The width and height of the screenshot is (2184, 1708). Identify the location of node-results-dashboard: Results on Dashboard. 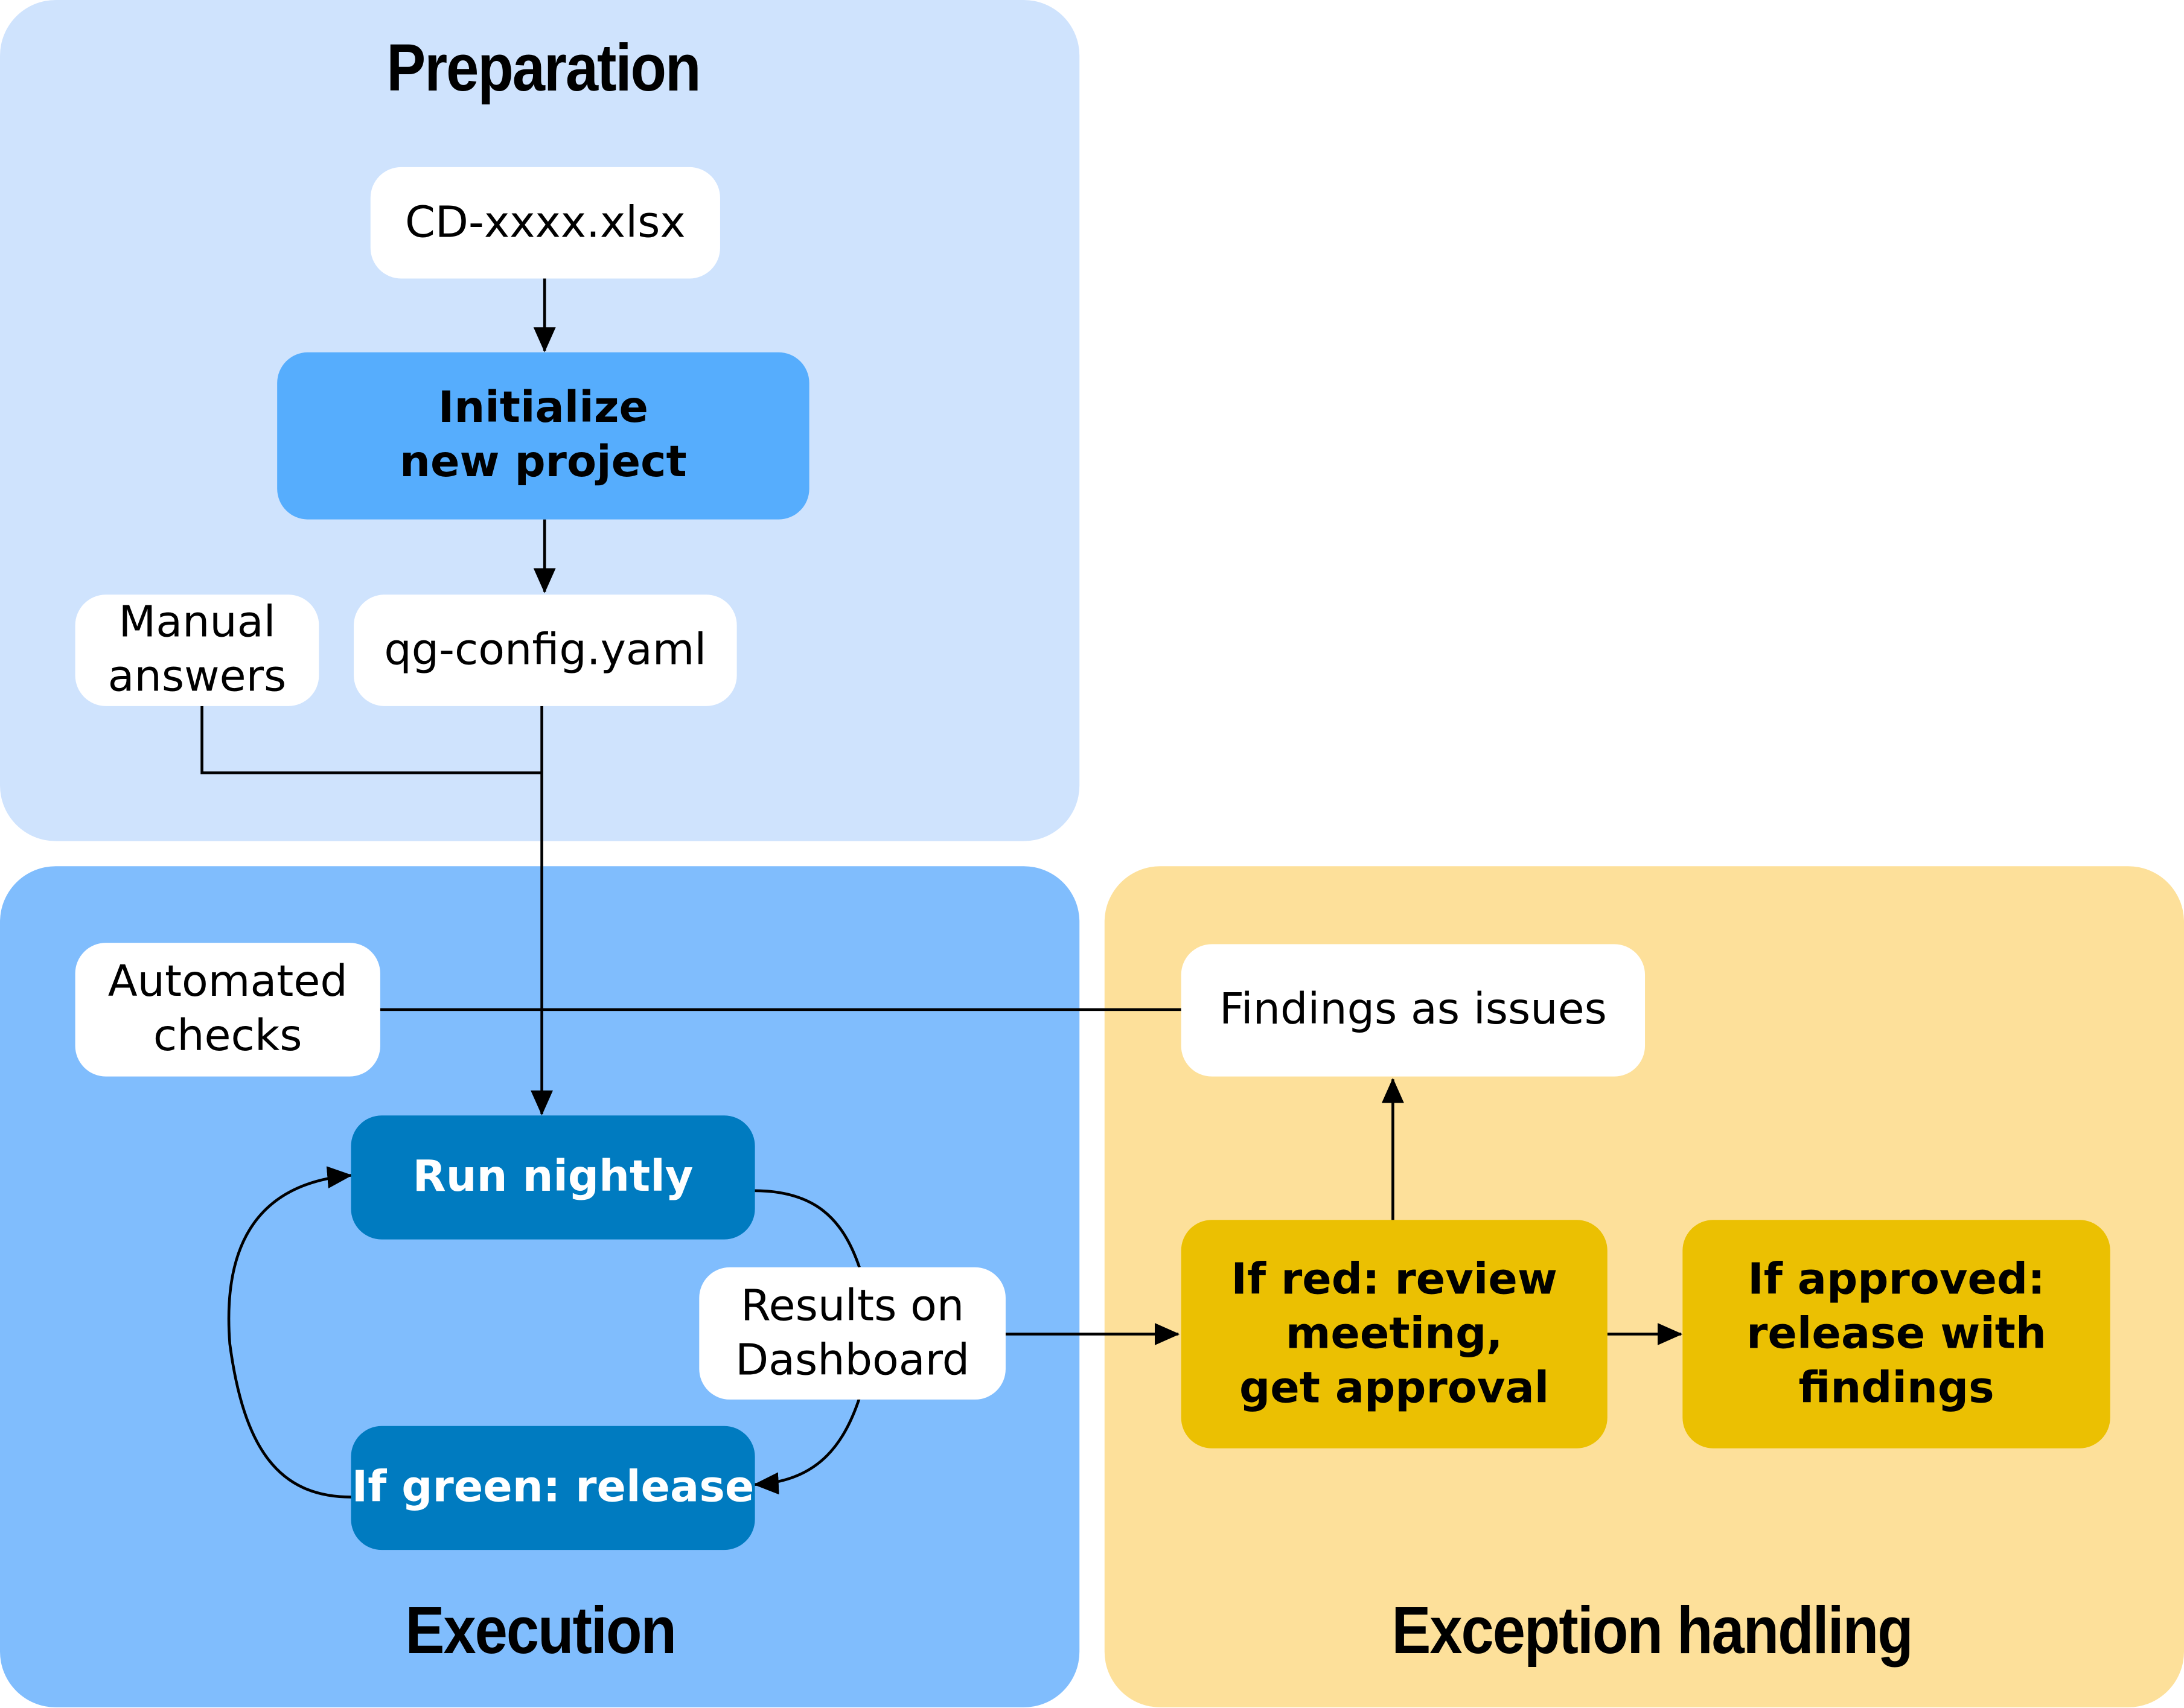
(853, 1333).